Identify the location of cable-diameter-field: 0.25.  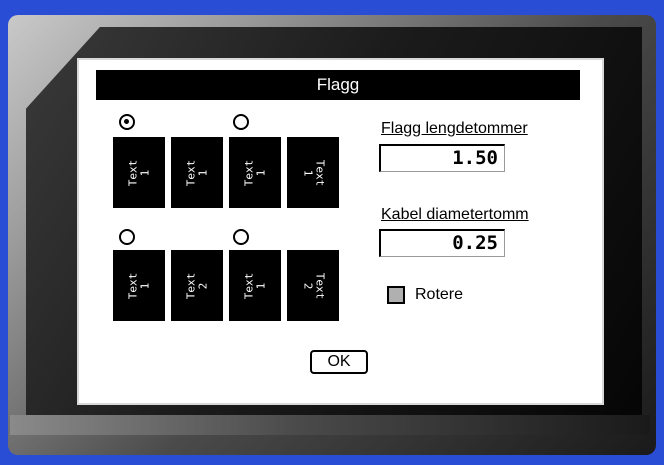
(442, 243).